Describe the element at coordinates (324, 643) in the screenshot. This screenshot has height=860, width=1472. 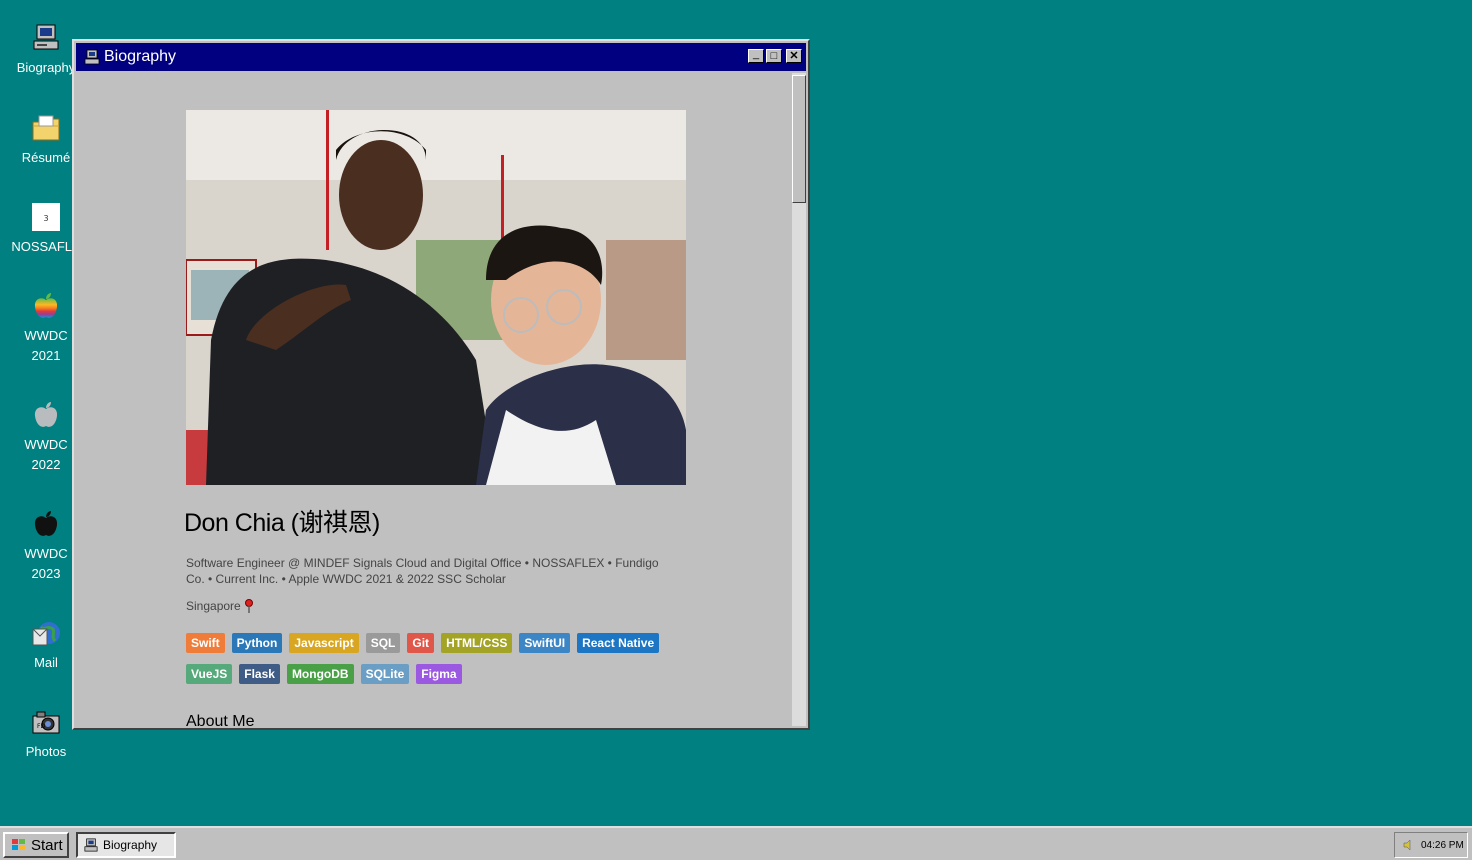
I see `skill-tag: Javascript` at that location.